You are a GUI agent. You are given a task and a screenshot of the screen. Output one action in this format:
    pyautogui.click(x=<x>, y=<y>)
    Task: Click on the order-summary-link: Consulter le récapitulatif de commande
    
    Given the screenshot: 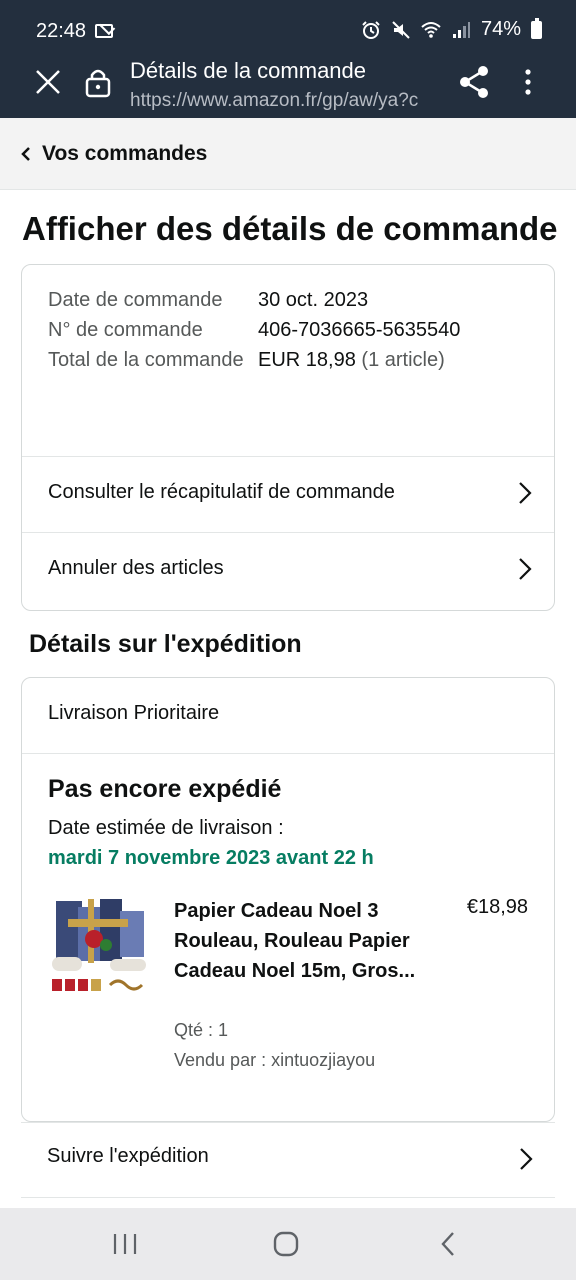 What is the action you would take?
    pyautogui.click(x=288, y=494)
    